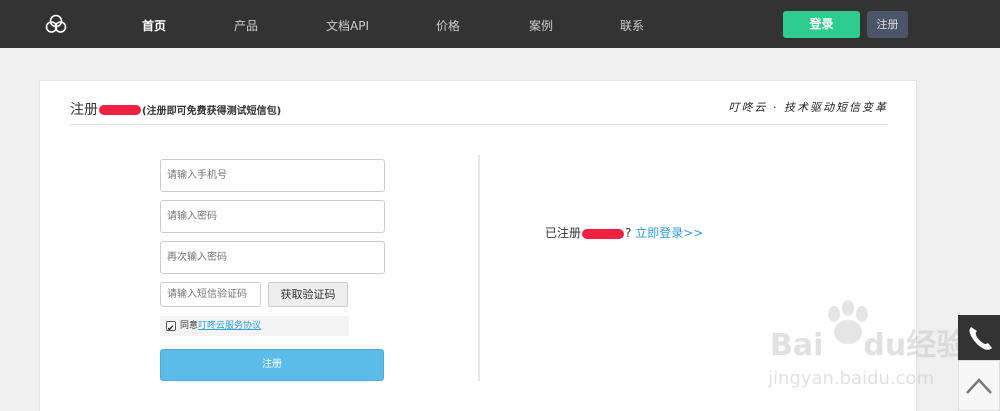  What do you see at coordinates (797, 345) in the screenshot?
I see `watermark-brand: Bai` at bounding box center [797, 345].